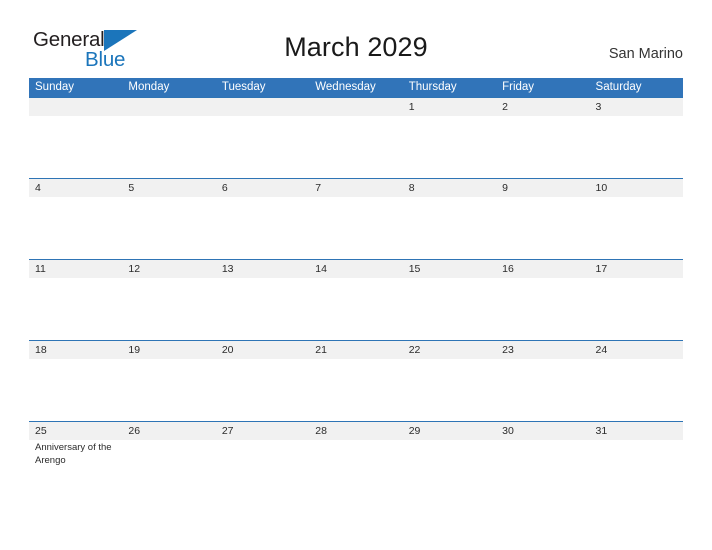 The height and width of the screenshot is (550, 712). I want to click on day-number: 9, so click(542, 188).